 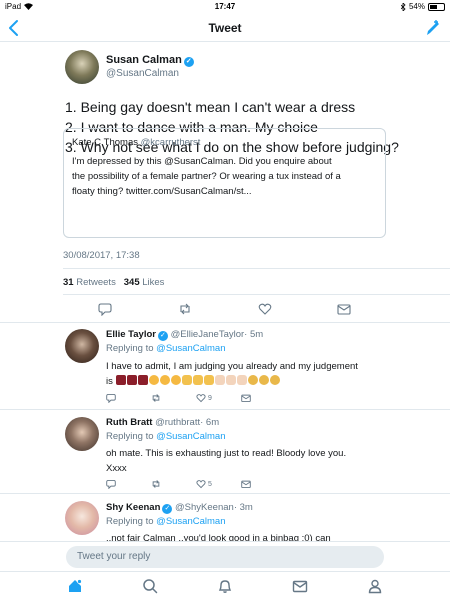 I want to click on page-title: Tweet, so click(x=225, y=28).